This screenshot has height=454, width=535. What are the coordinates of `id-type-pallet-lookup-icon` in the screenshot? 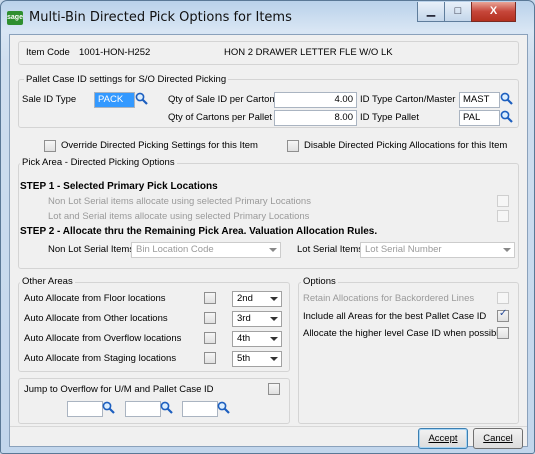 It's located at (506, 116).